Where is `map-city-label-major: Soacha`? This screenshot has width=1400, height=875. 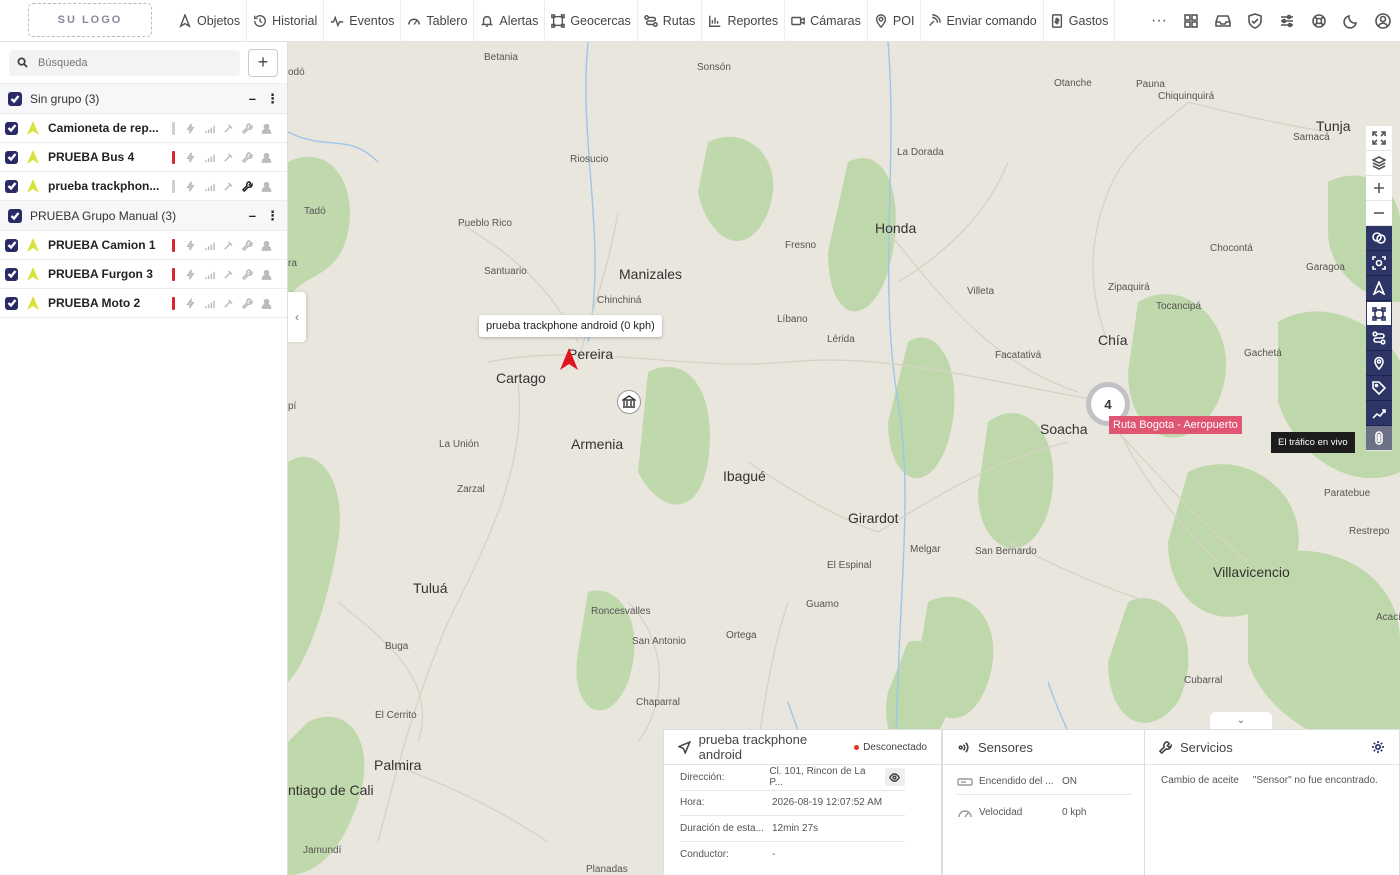
map-city-label-major: Soacha is located at coordinates (1064, 429).